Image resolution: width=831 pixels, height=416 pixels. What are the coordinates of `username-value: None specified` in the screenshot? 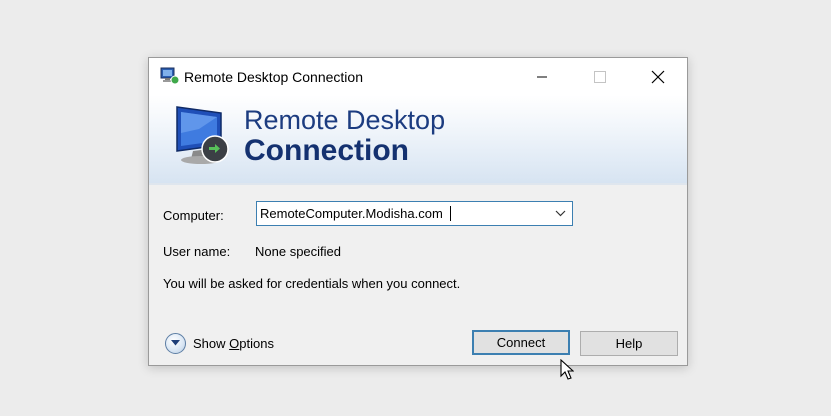 It's located at (298, 251).